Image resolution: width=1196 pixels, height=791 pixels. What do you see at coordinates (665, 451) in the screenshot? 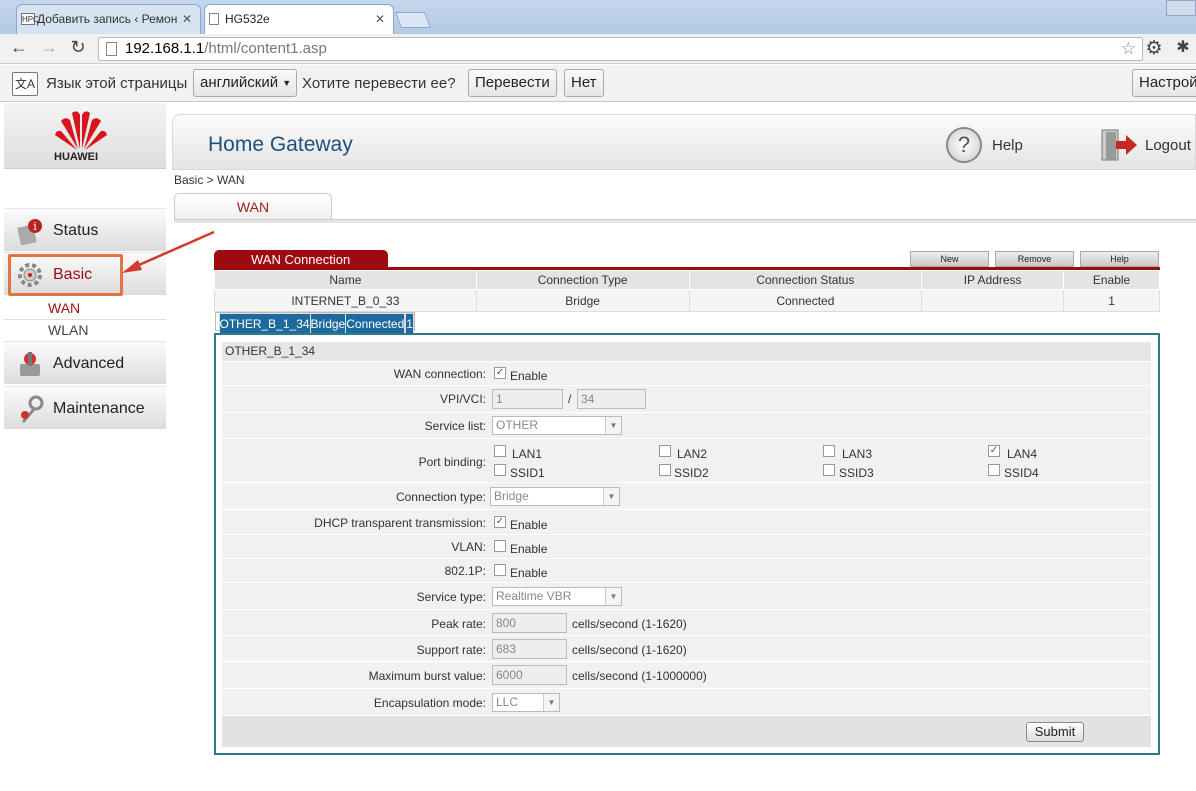
I see `lan2-checkbox` at bounding box center [665, 451].